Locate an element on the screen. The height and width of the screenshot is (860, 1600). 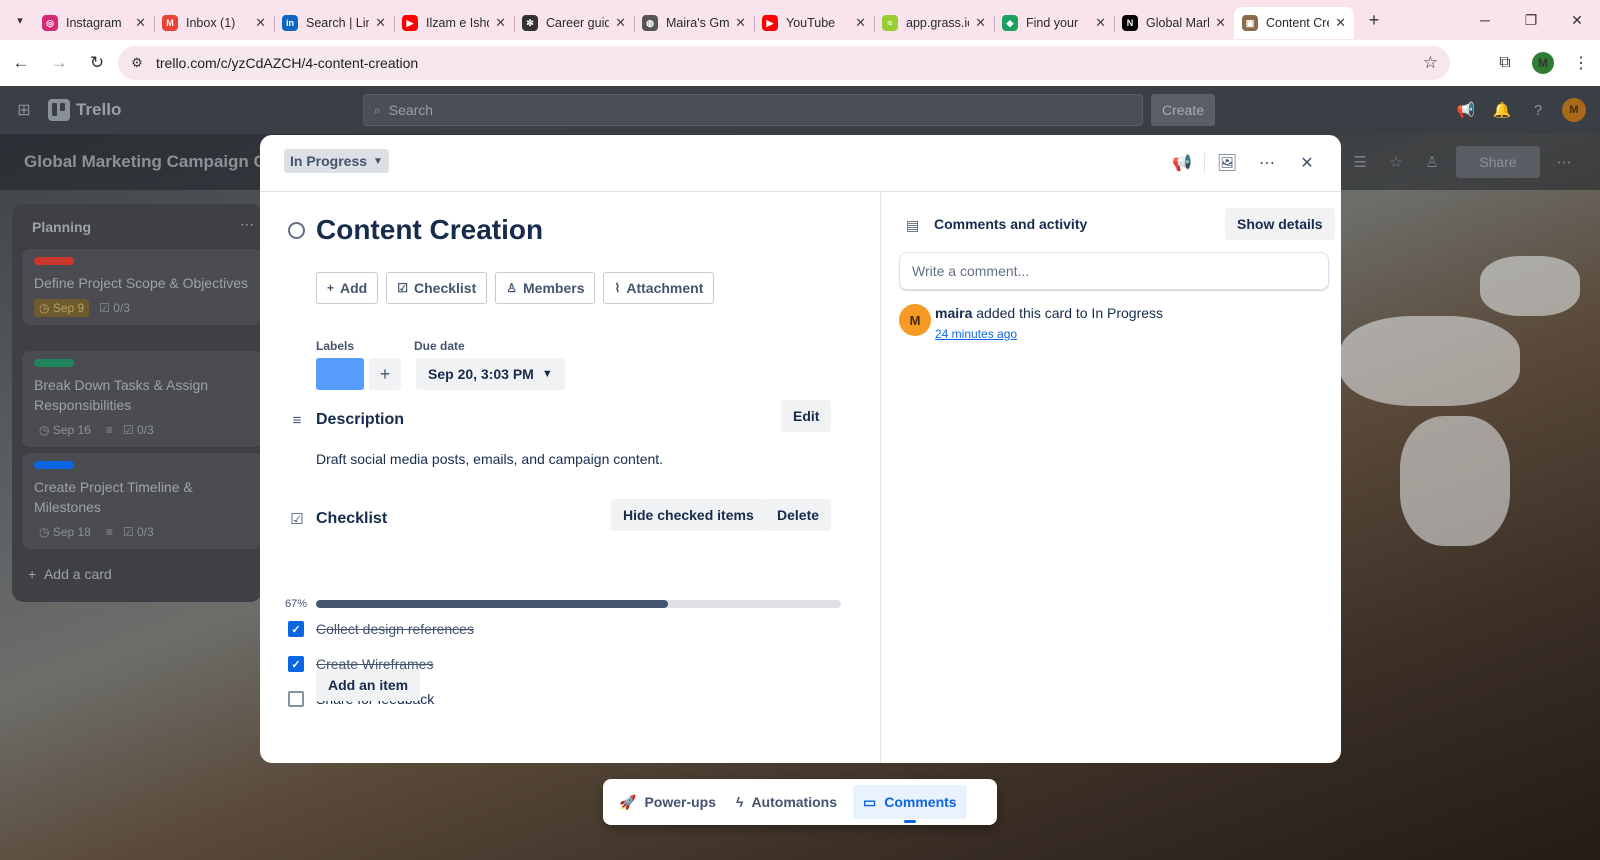
more-icon: ⋯ is located at coordinates (1564, 162).